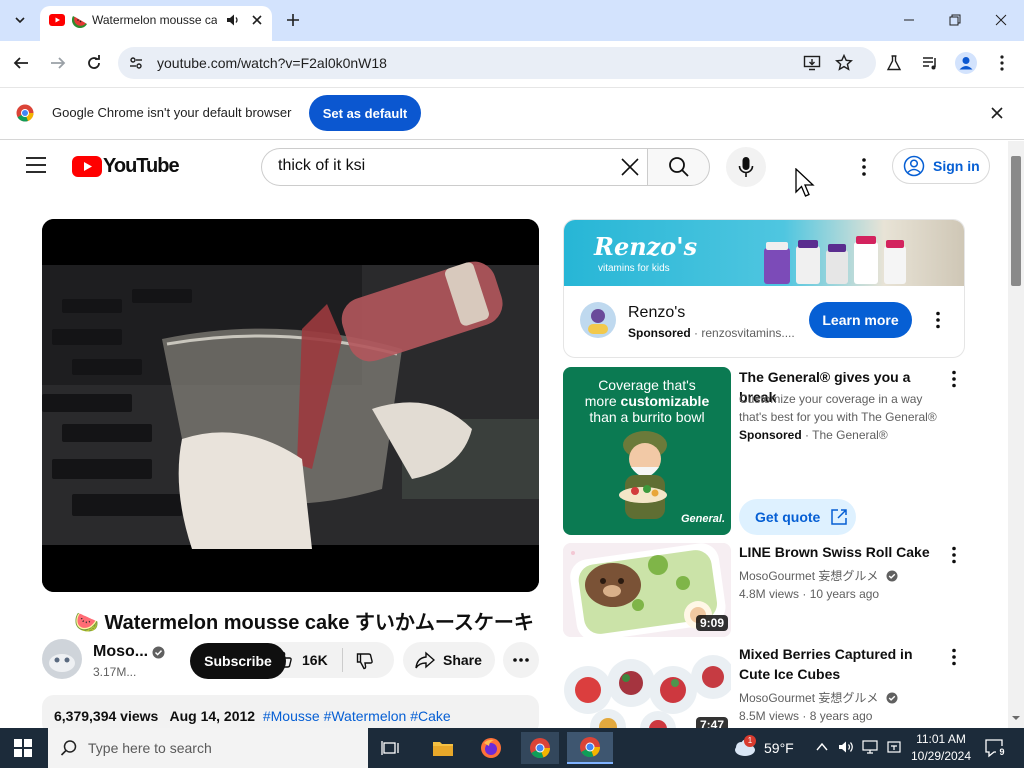 The width and height of the screenshot is (1024, 768). What do you see at coordinates (997, 113) in the screenshot?
I see `close-infobar-icon` at bounding box center [997, 113].